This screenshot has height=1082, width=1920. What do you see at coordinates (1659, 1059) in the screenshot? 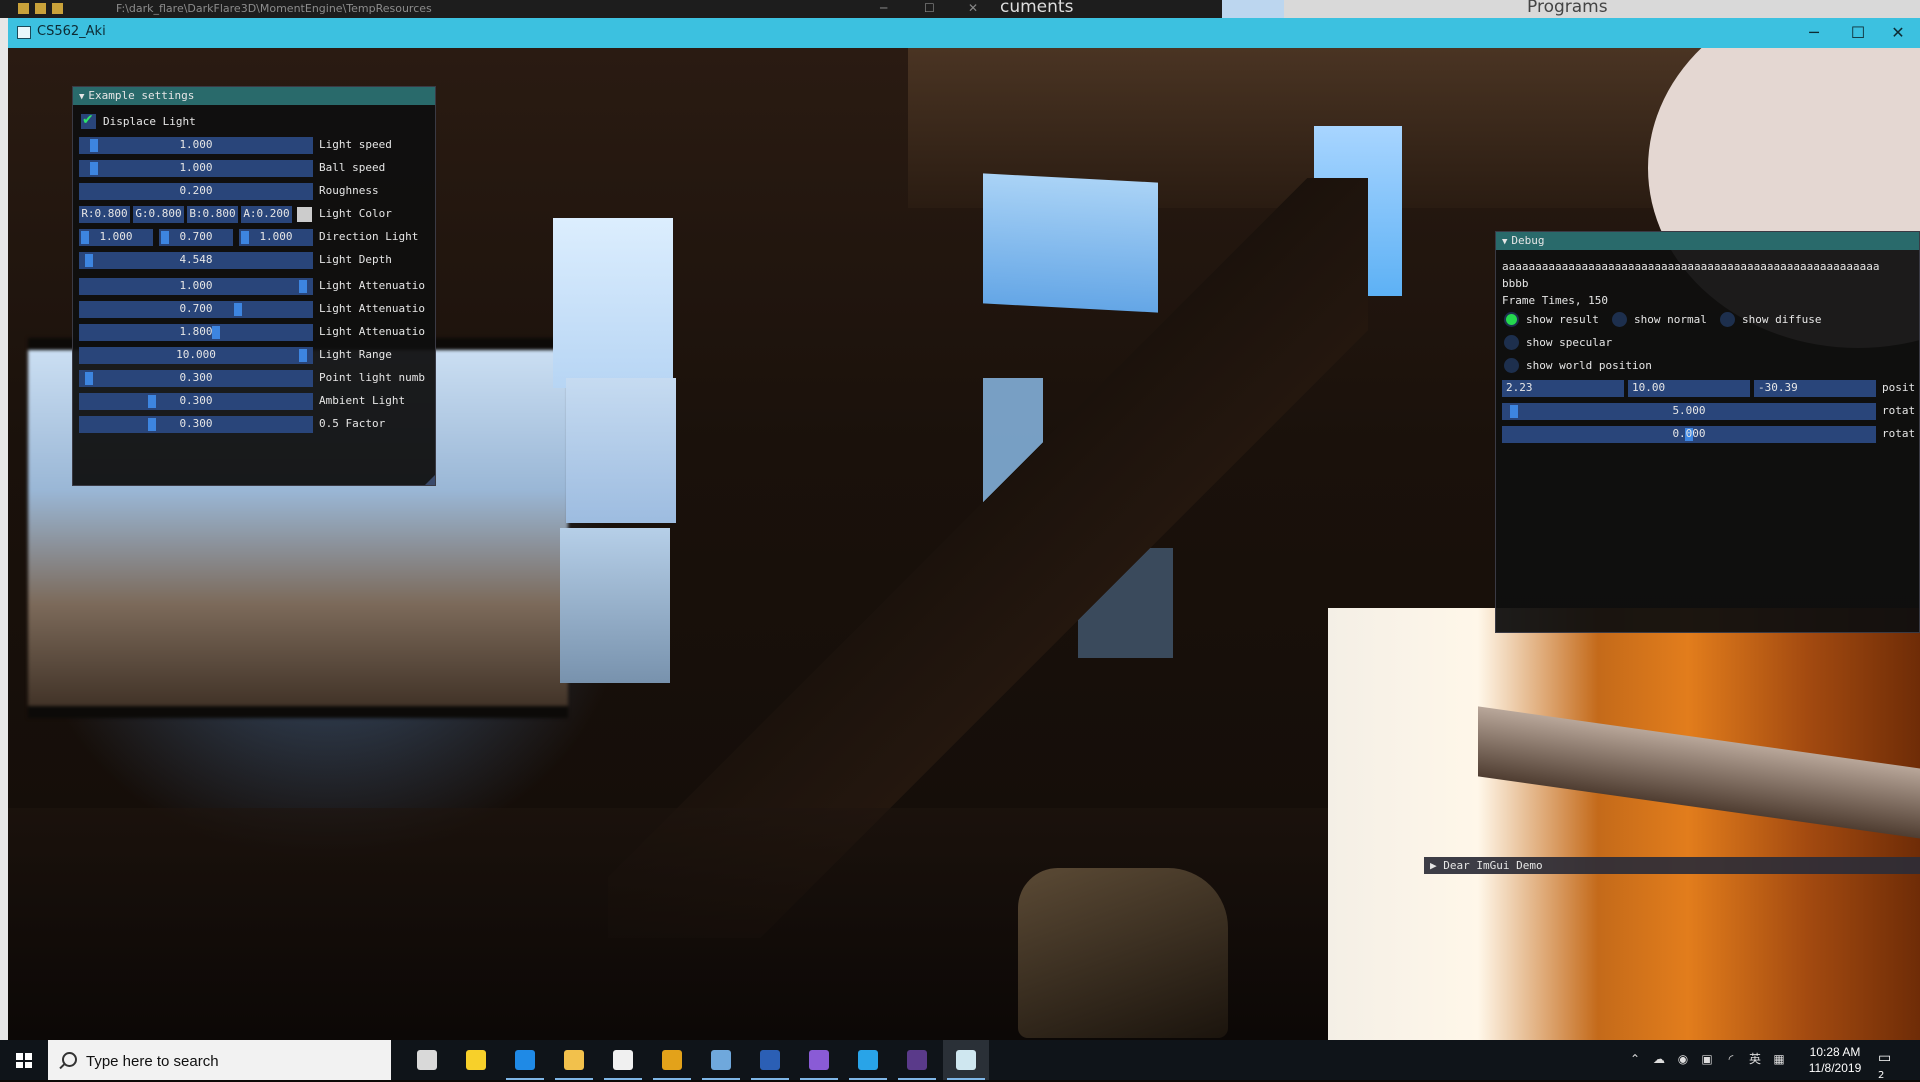
I see `onedrive-icon: ☁` at bounding box center [1659, 1059].